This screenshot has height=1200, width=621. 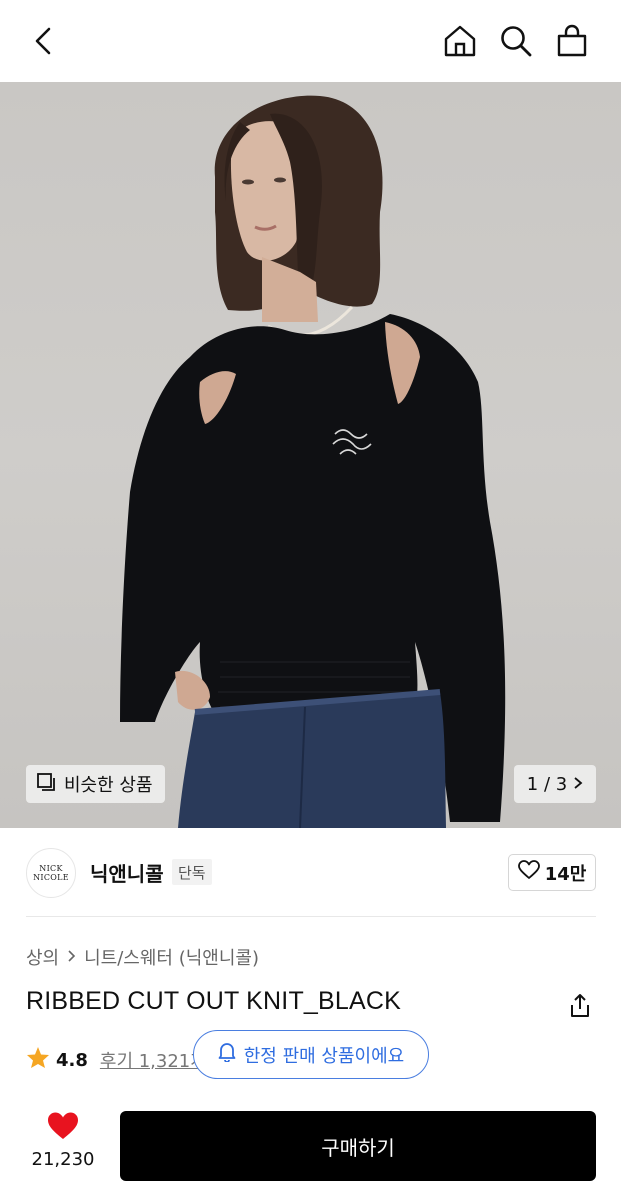 I want to click on heart-filled-icon, so click(x=63, y=1128).